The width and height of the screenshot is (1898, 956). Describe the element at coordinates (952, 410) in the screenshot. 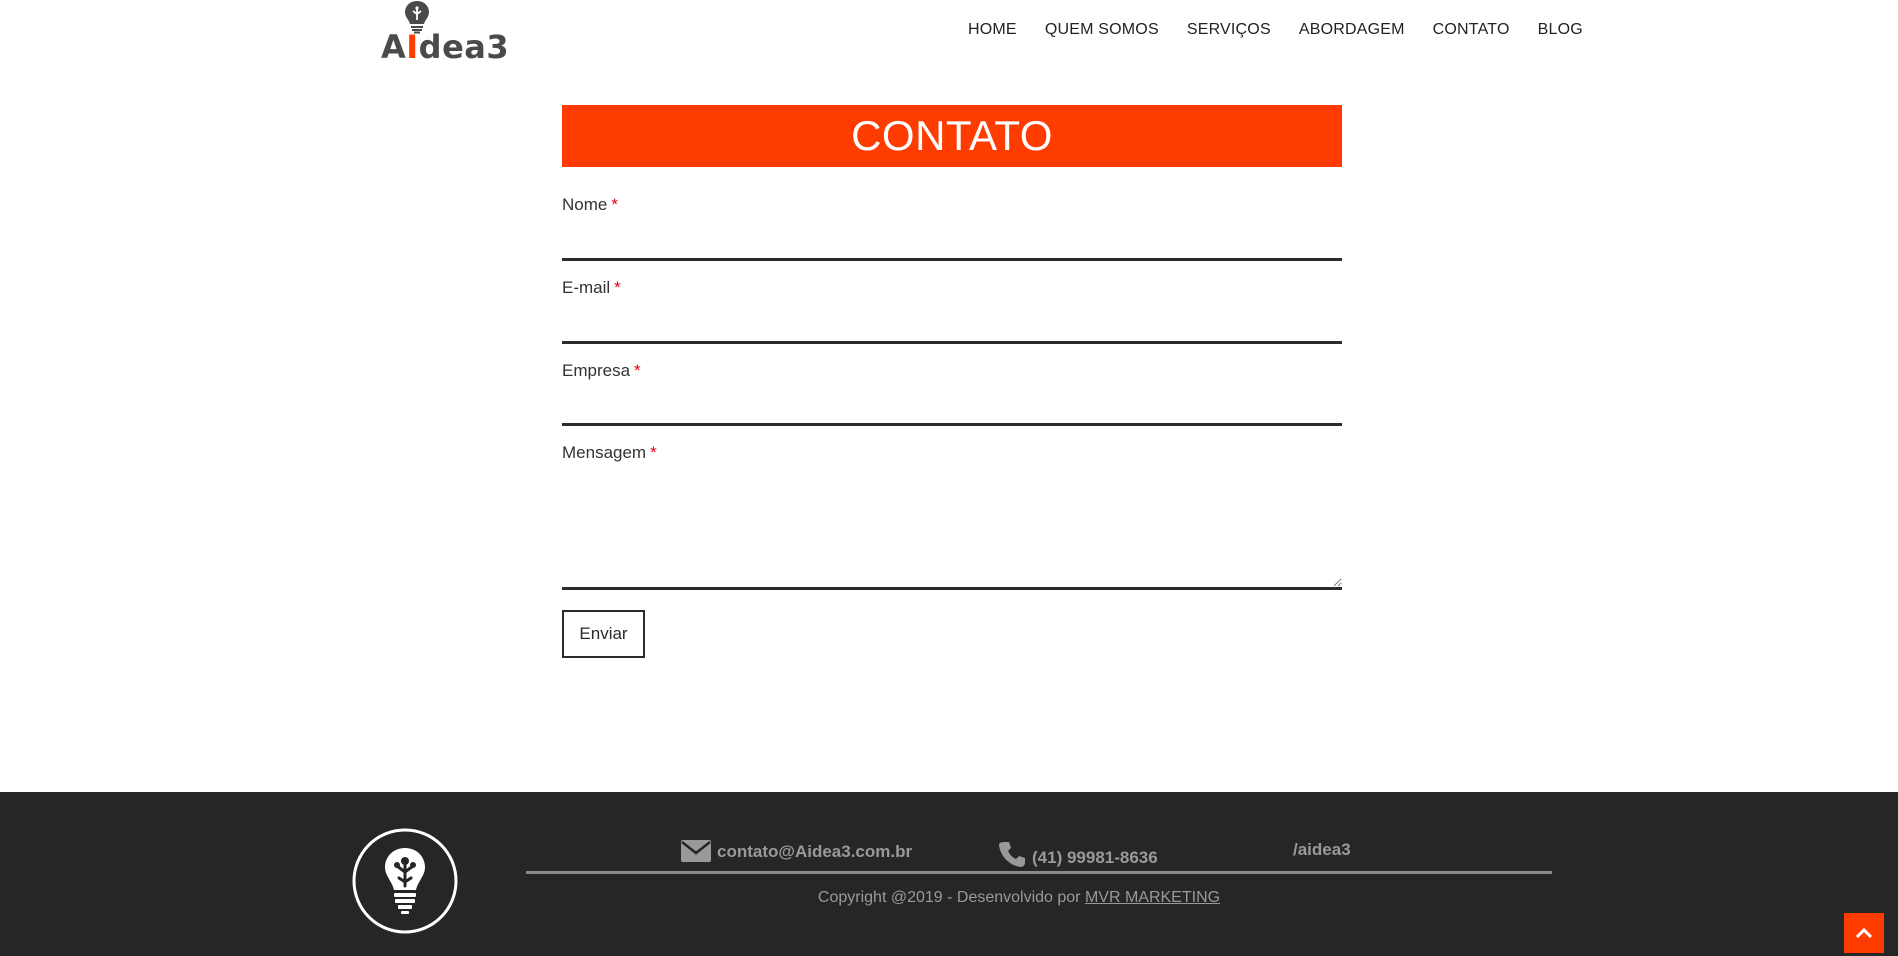

I see `company-field` at that location.